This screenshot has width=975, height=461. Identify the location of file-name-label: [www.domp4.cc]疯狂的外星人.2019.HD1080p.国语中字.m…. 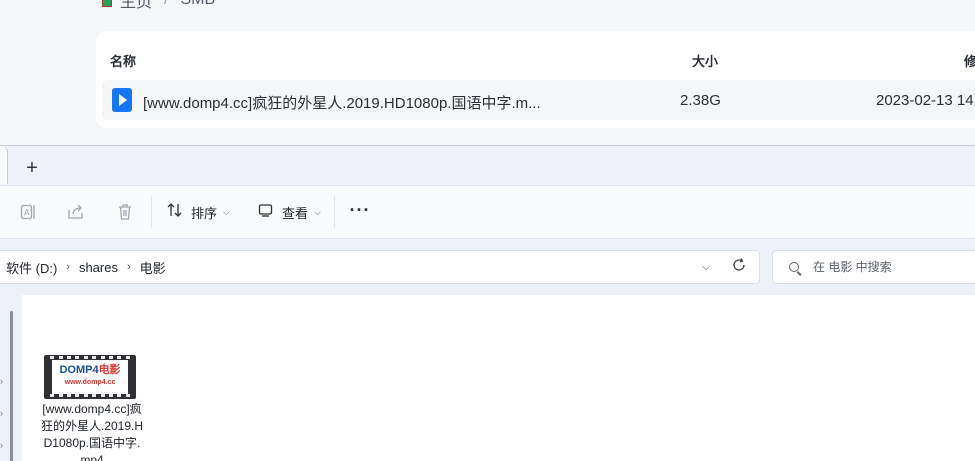
(92, 431).